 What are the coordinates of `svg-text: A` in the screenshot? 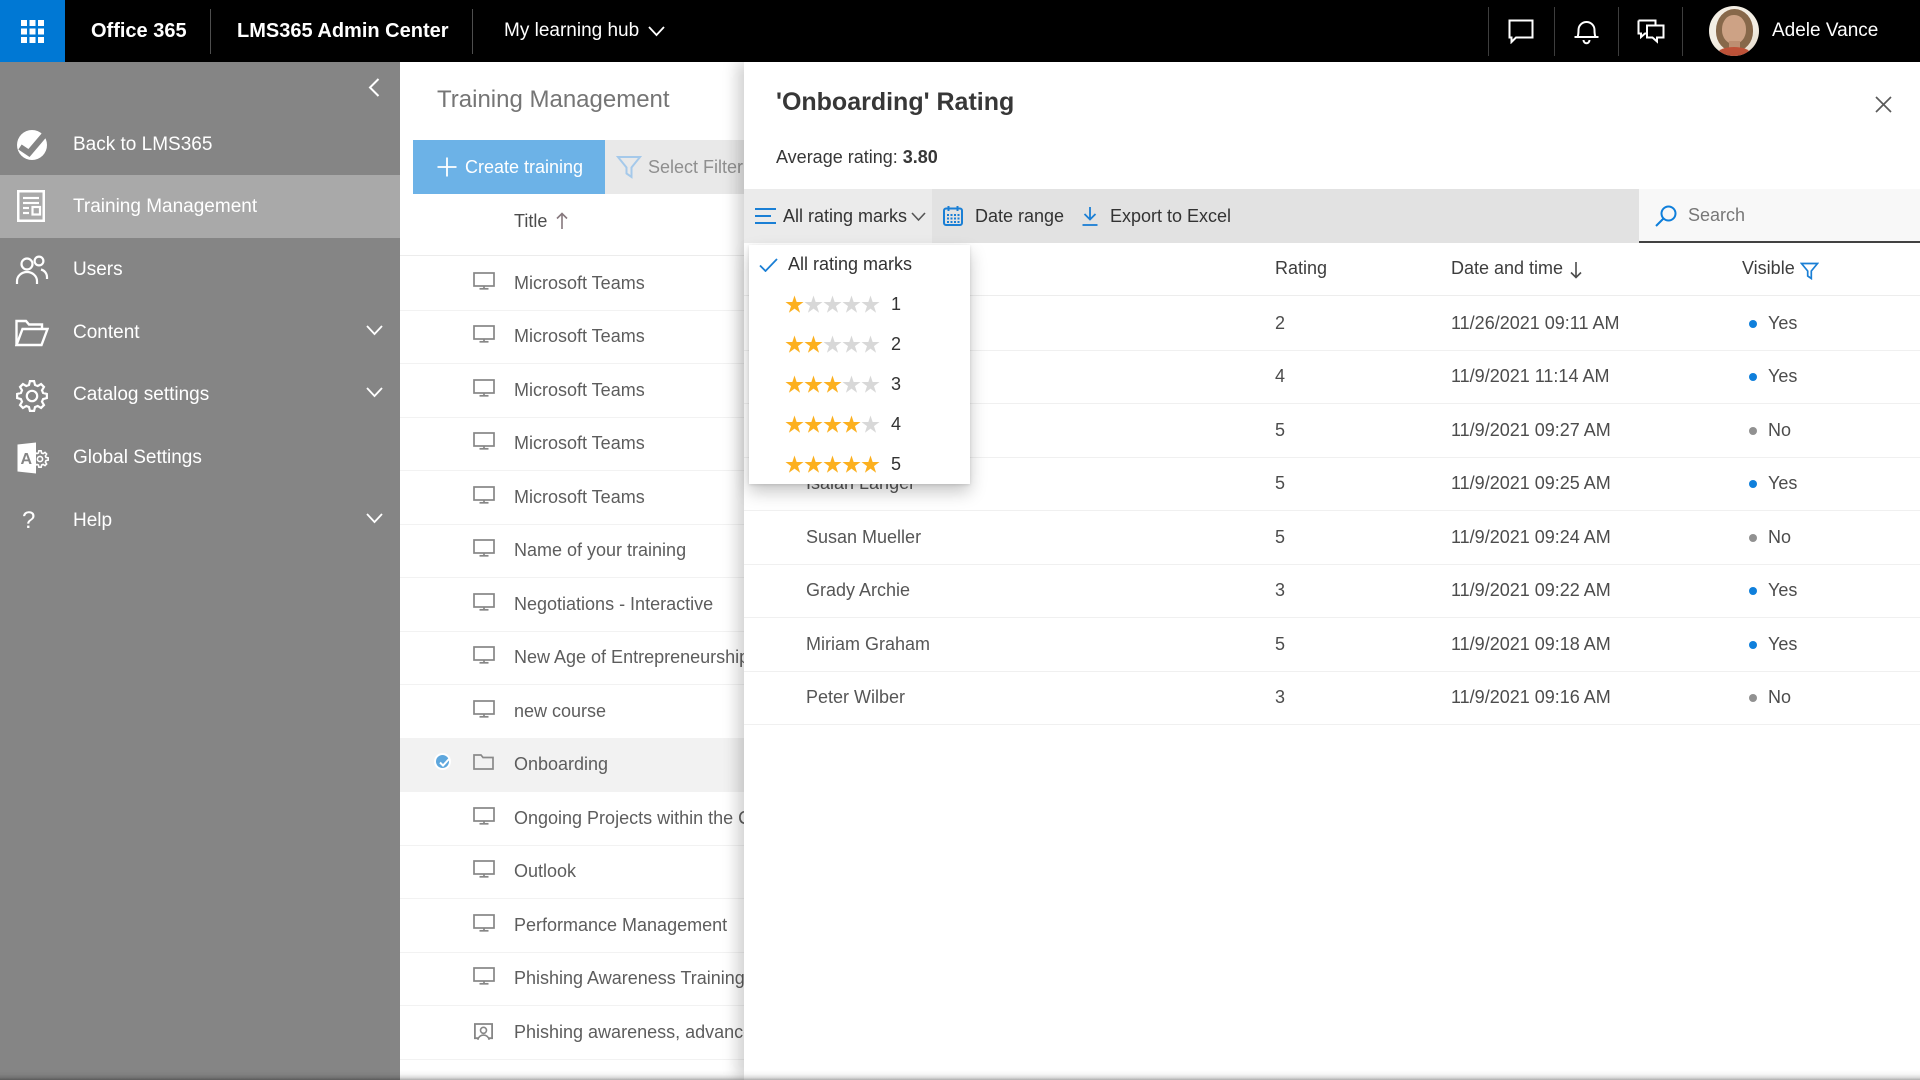 It's located at (27, 459).